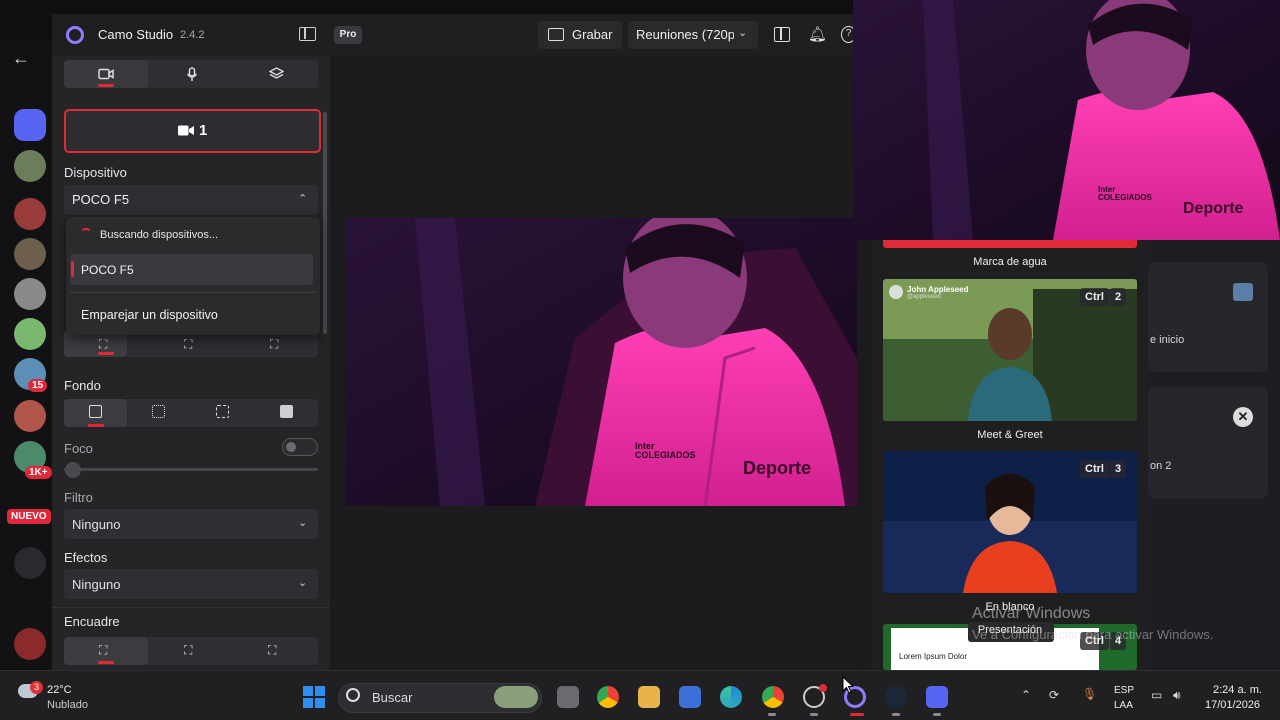  Describe the element at coordinates (59, 690) in the screenshot. I see `weather-temperature: 22°C` at that location.